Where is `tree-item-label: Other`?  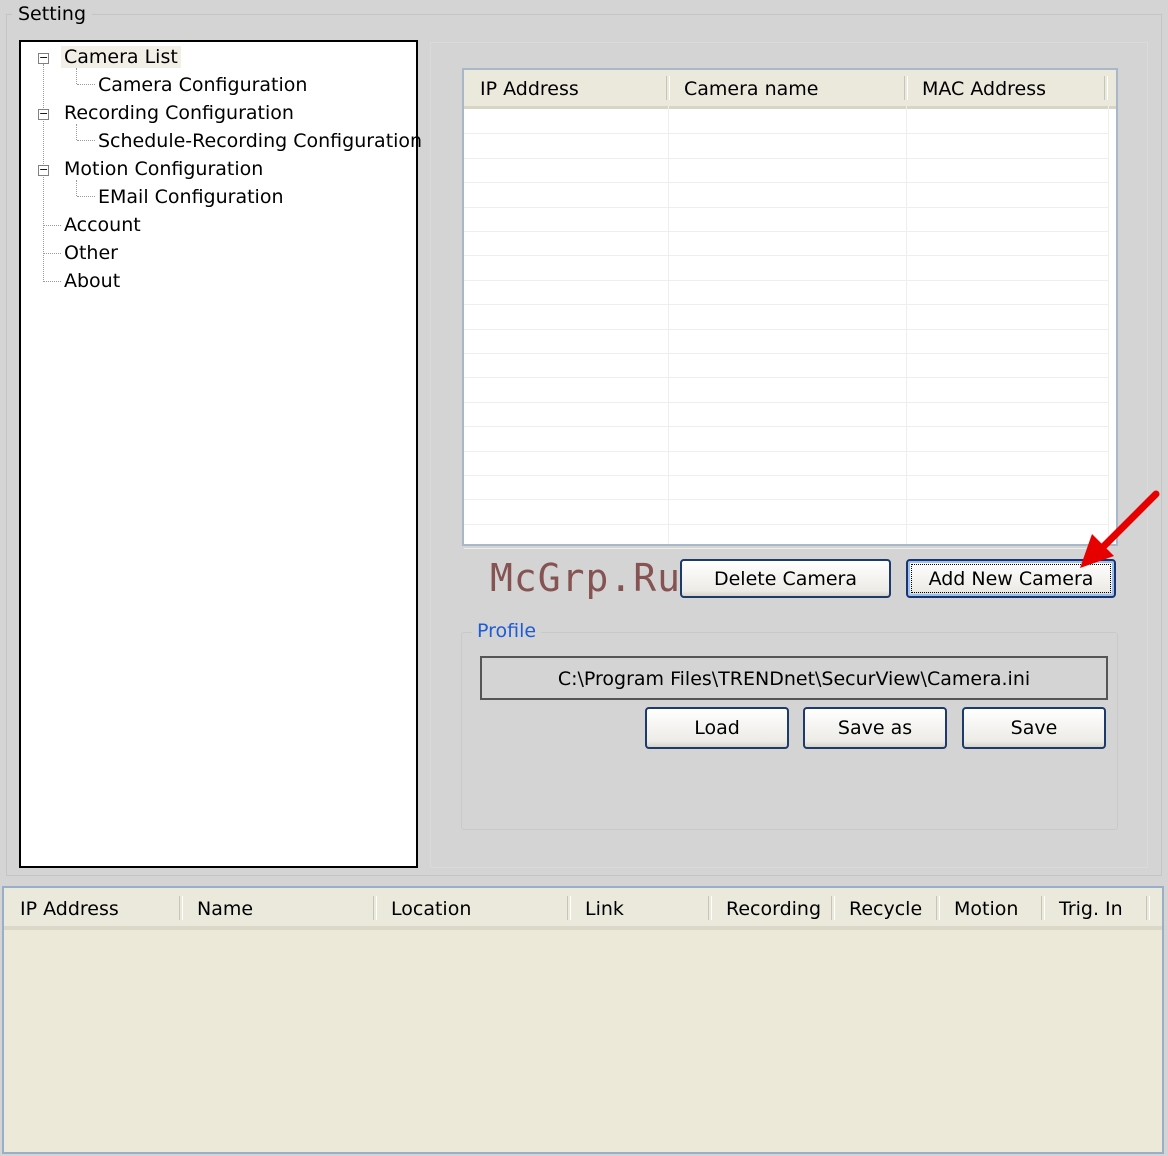
tree-item-label: Other is located at coordinates (91, 253).